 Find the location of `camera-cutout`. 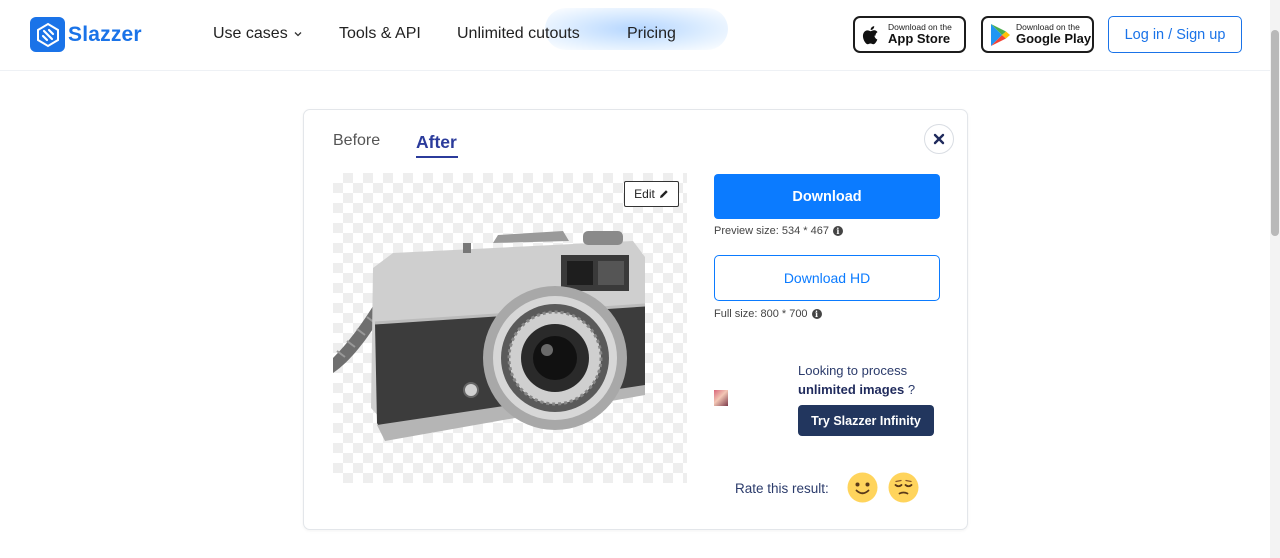

camera-cutout is located at coordinates (489, 336).